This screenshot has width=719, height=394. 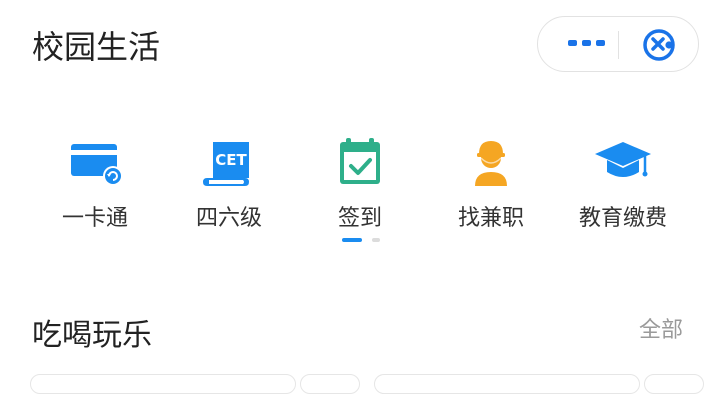 I want to click on service-label: 四六级, so click(x=228, y=218).